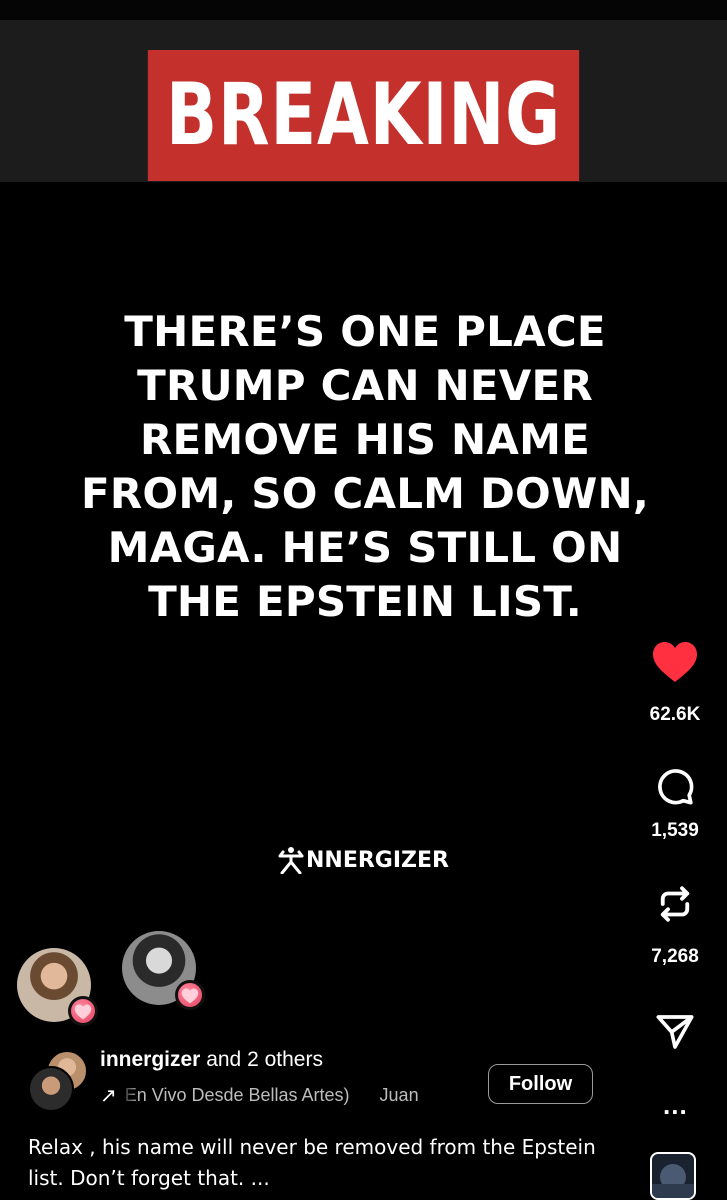 The height and width of the screenshot is (1200, 727). What do you see at coordinates (237, 1095) in the screenshot?
I see `audio-title: En Vivo Desde Bellas Artes)` at bounding box center [237, 1095].